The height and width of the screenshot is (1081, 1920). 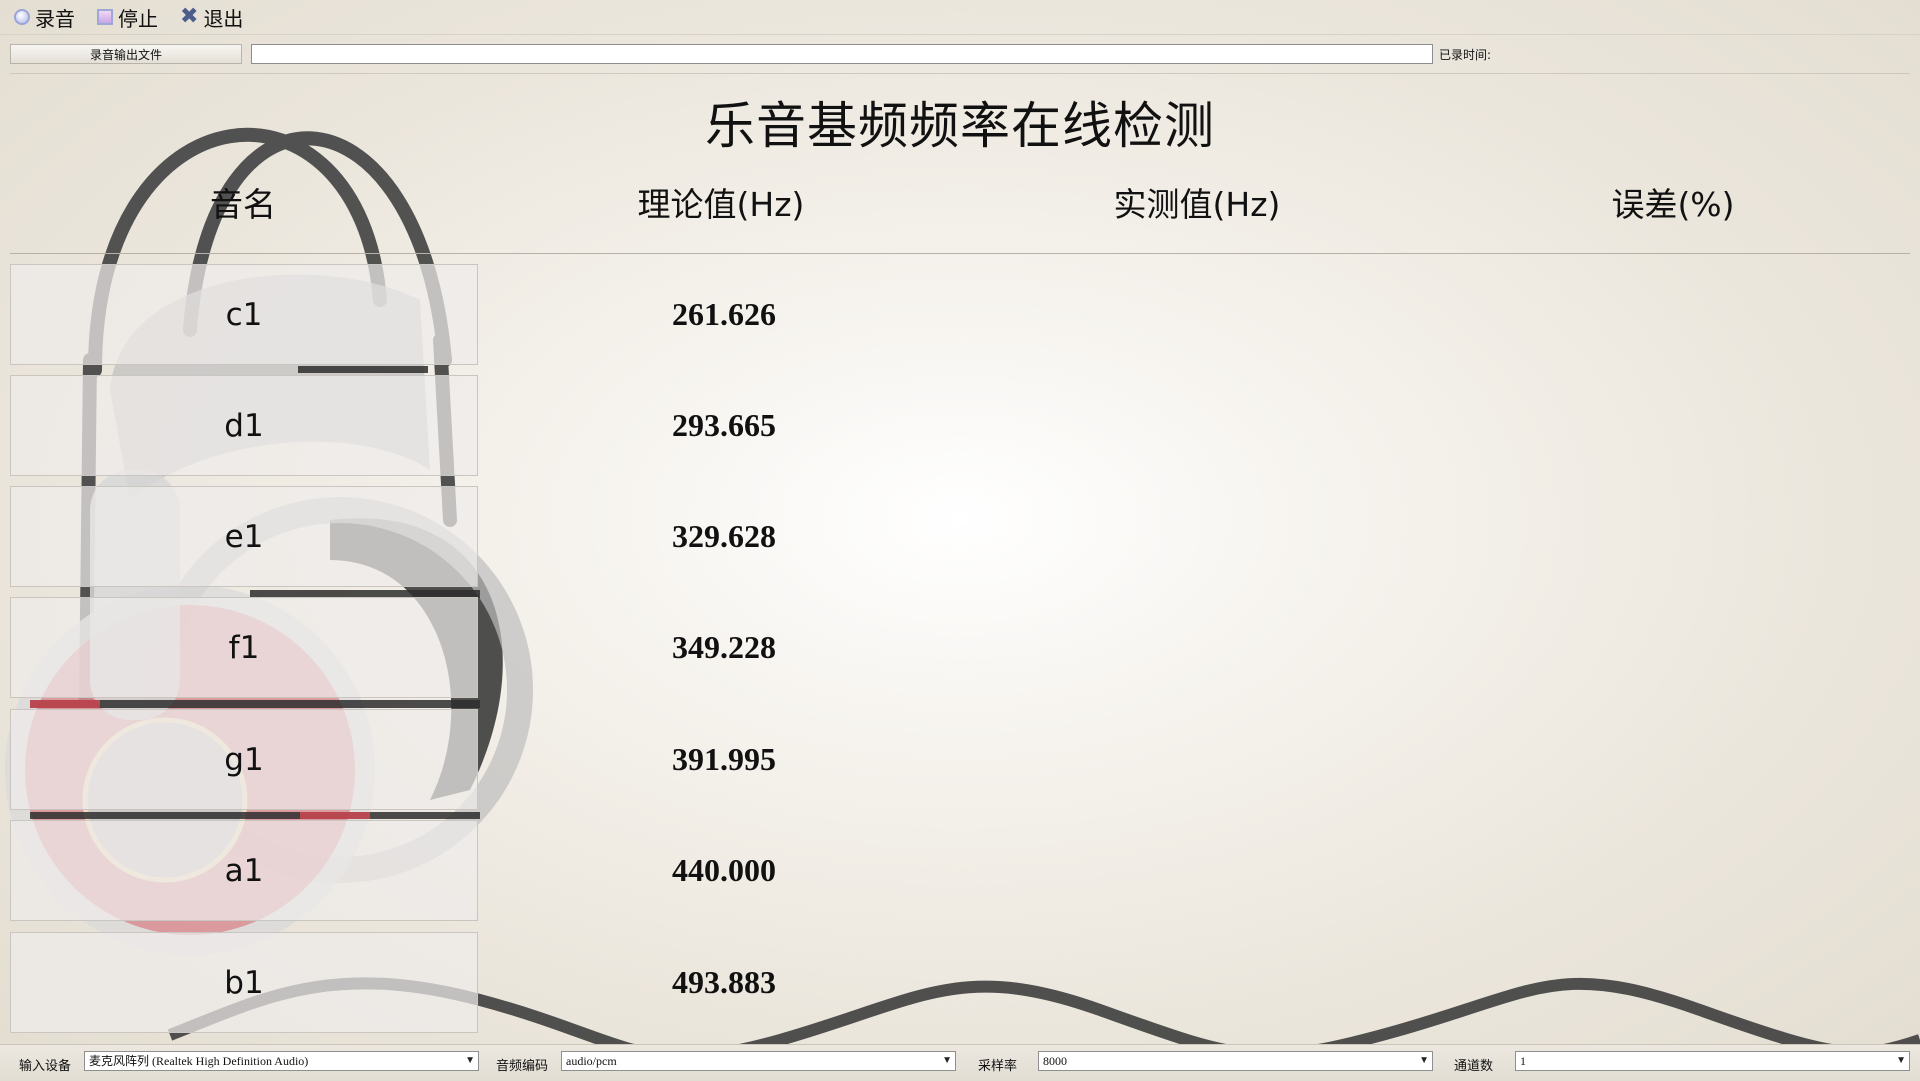 I want to click on note-button-b1: b1, so click(x=244, y=982).